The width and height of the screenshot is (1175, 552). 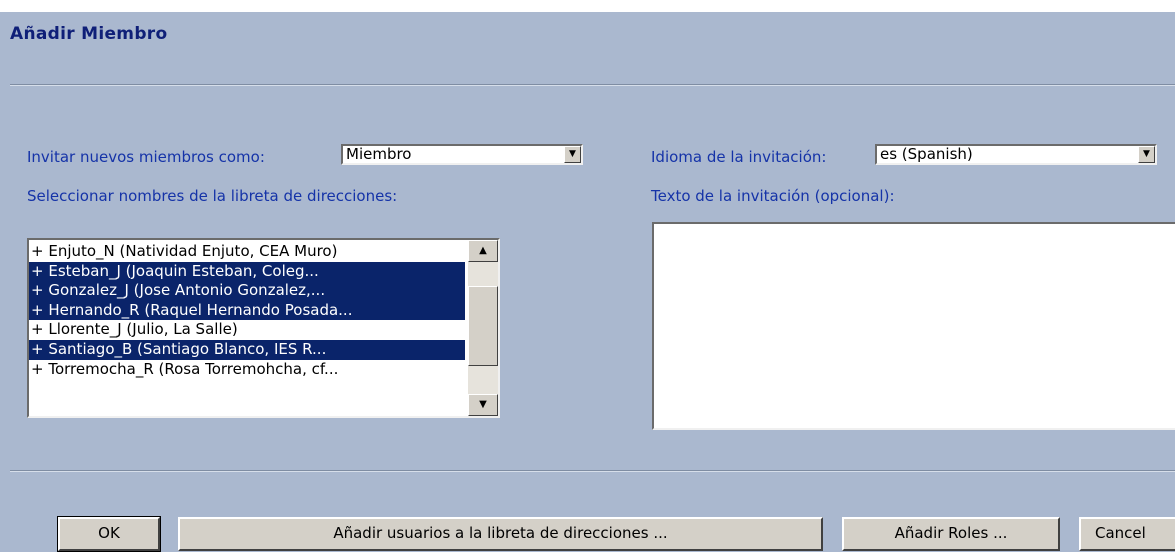 I want to click on cancel-button: Cancel, so click(x=1127, y=534).